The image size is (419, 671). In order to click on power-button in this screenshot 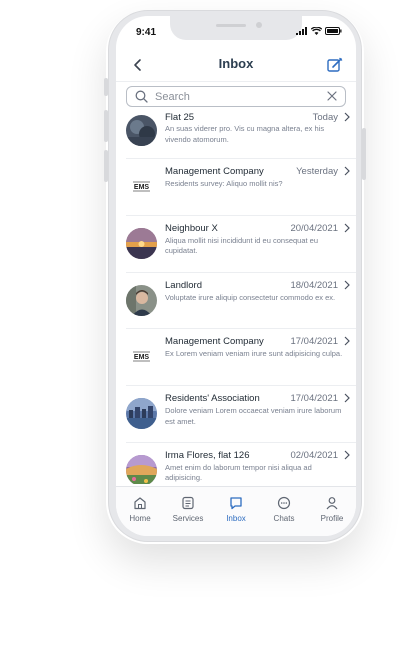, I will do `click(364, 154)`.